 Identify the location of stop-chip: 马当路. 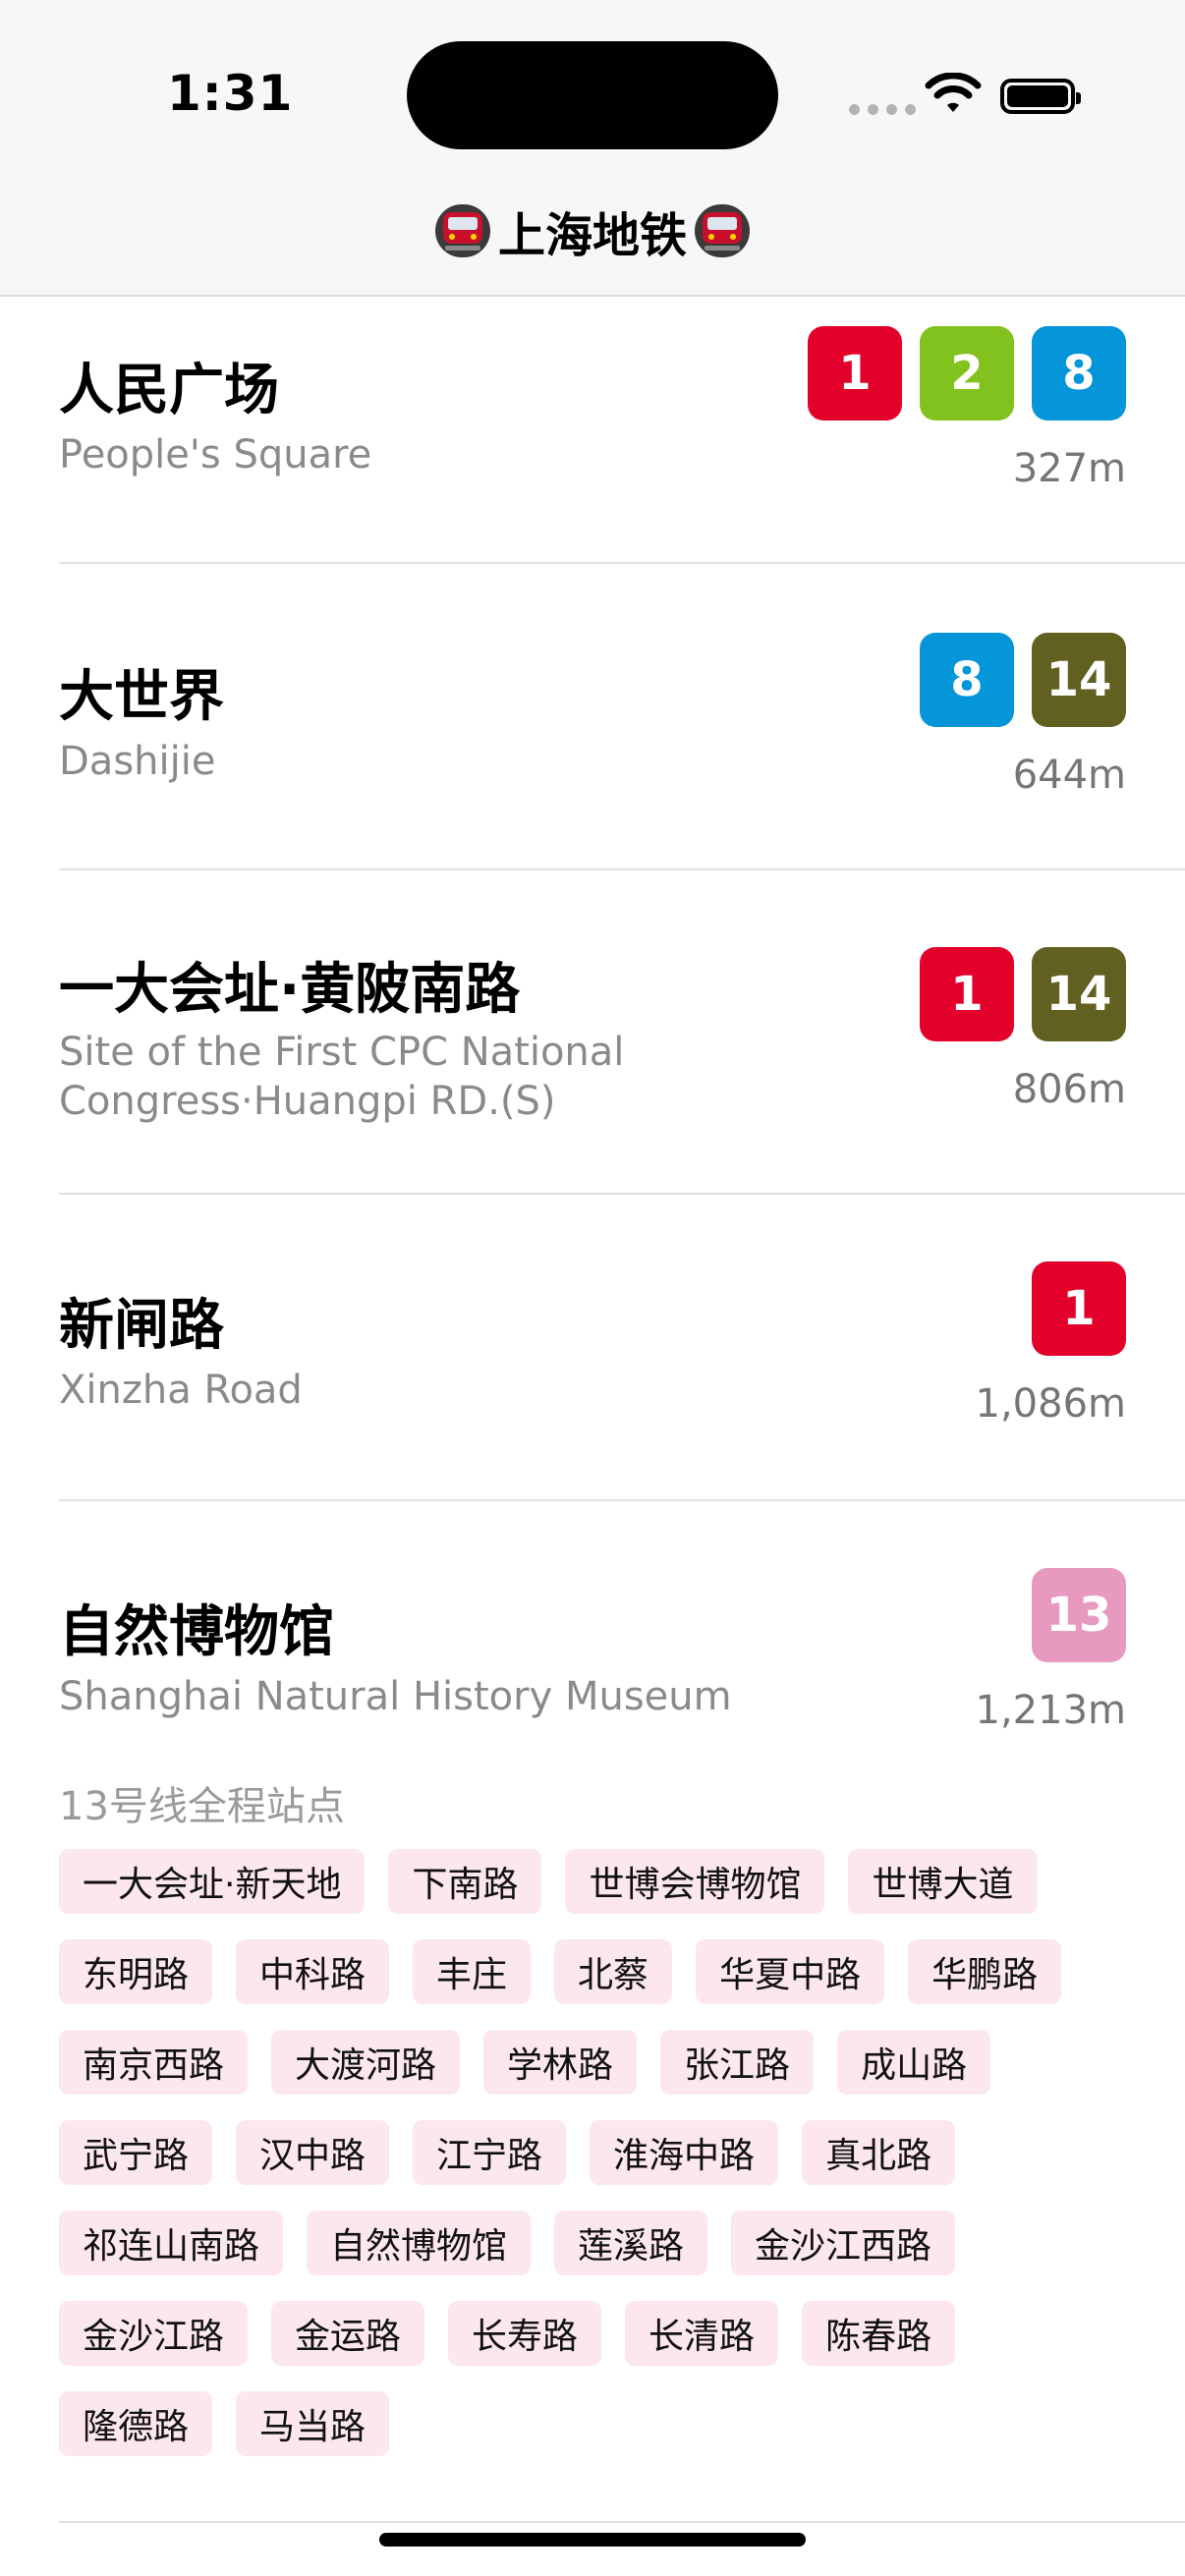
(313, 2423).